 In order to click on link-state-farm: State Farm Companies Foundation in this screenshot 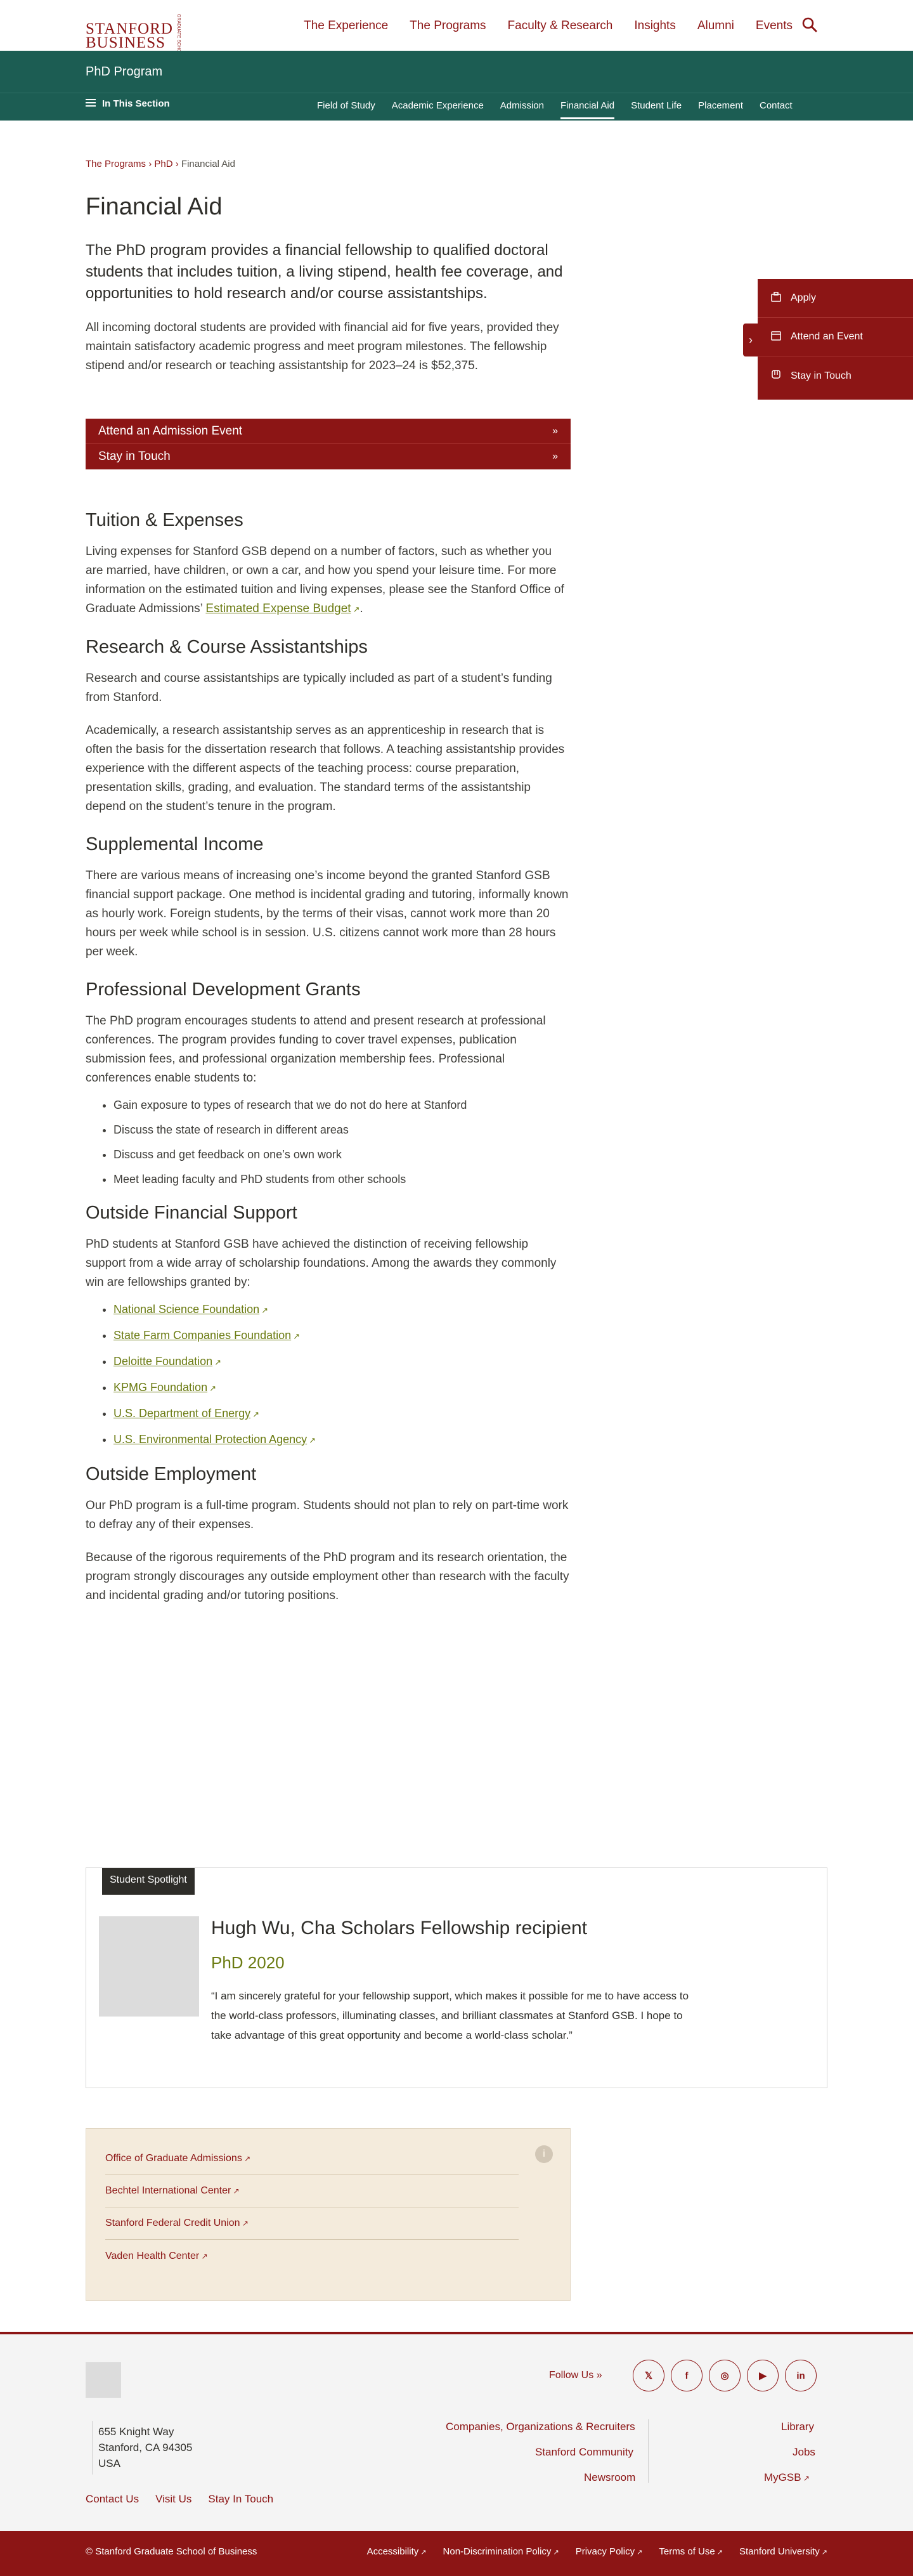, I will do `click(206, 1336)`.